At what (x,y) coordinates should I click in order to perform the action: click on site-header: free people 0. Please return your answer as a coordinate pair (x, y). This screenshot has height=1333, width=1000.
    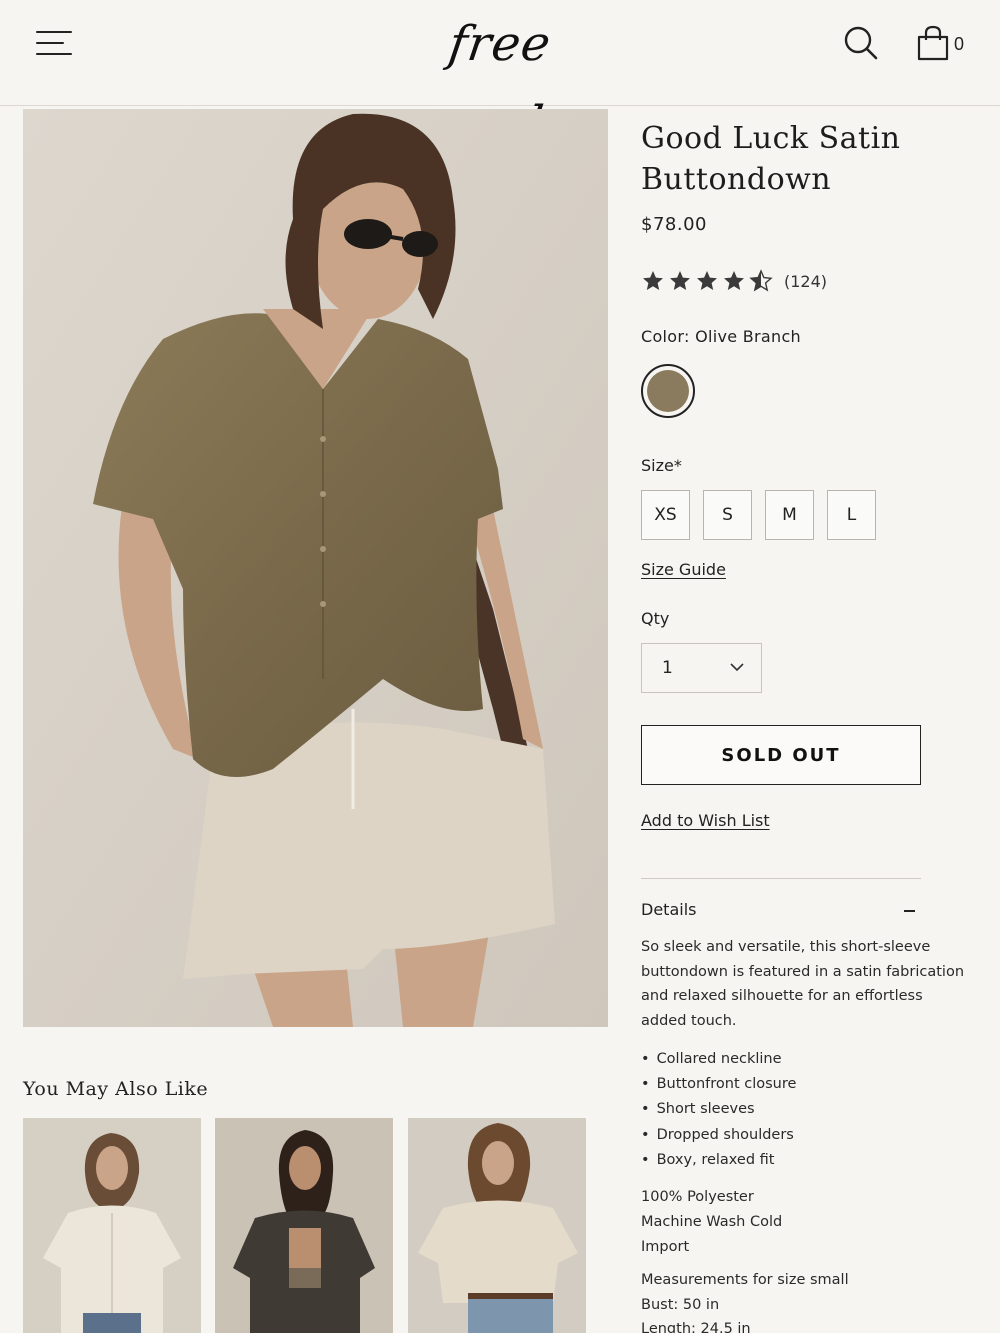
    Looking at the image, I should click on (500, 76).